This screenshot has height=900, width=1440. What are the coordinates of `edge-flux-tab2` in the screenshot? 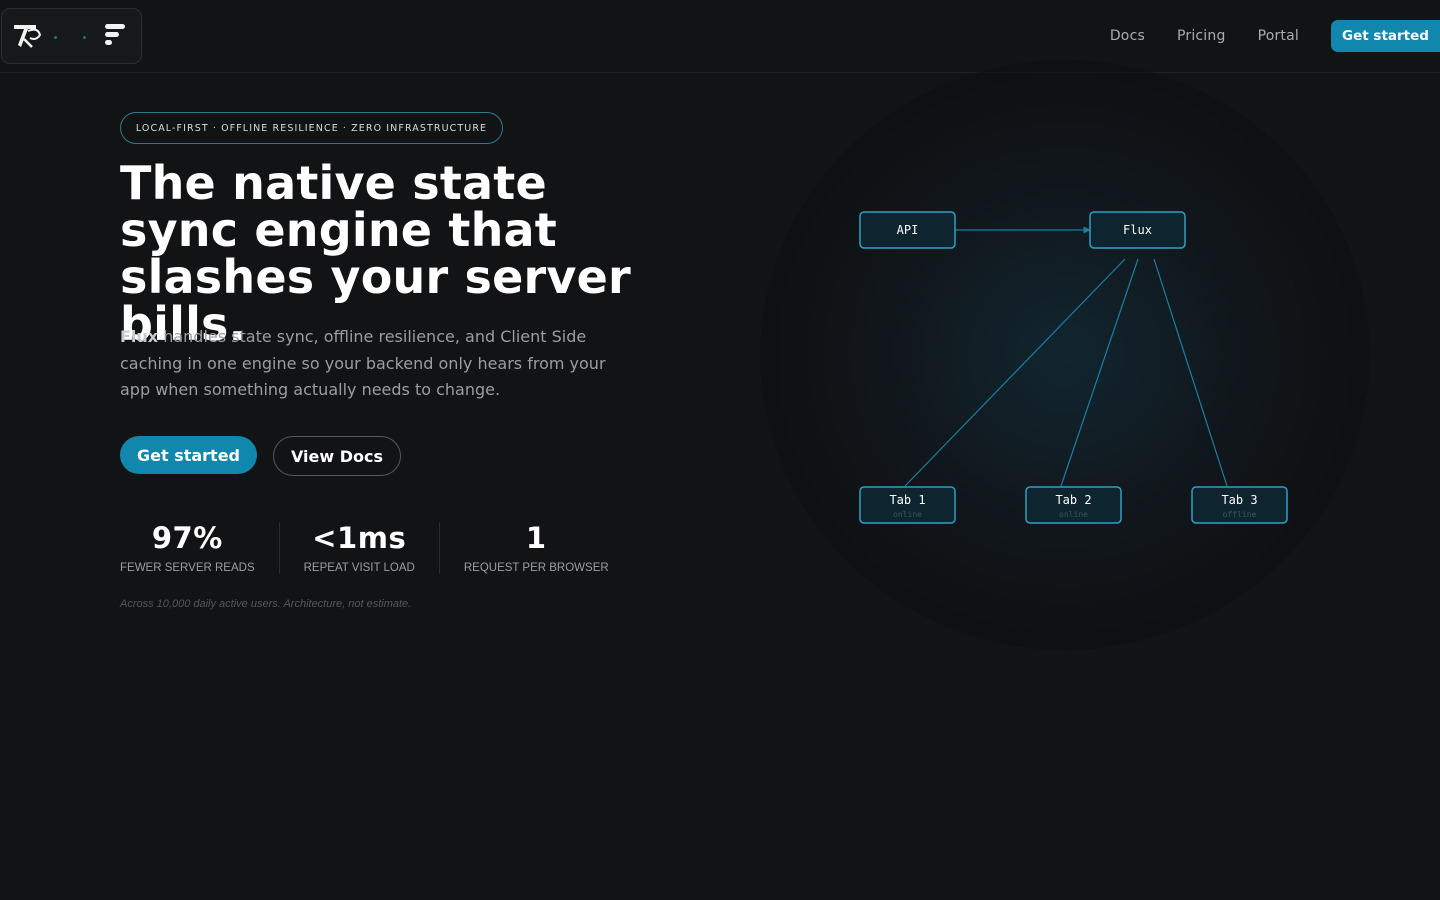 It's located at (1099, 372).